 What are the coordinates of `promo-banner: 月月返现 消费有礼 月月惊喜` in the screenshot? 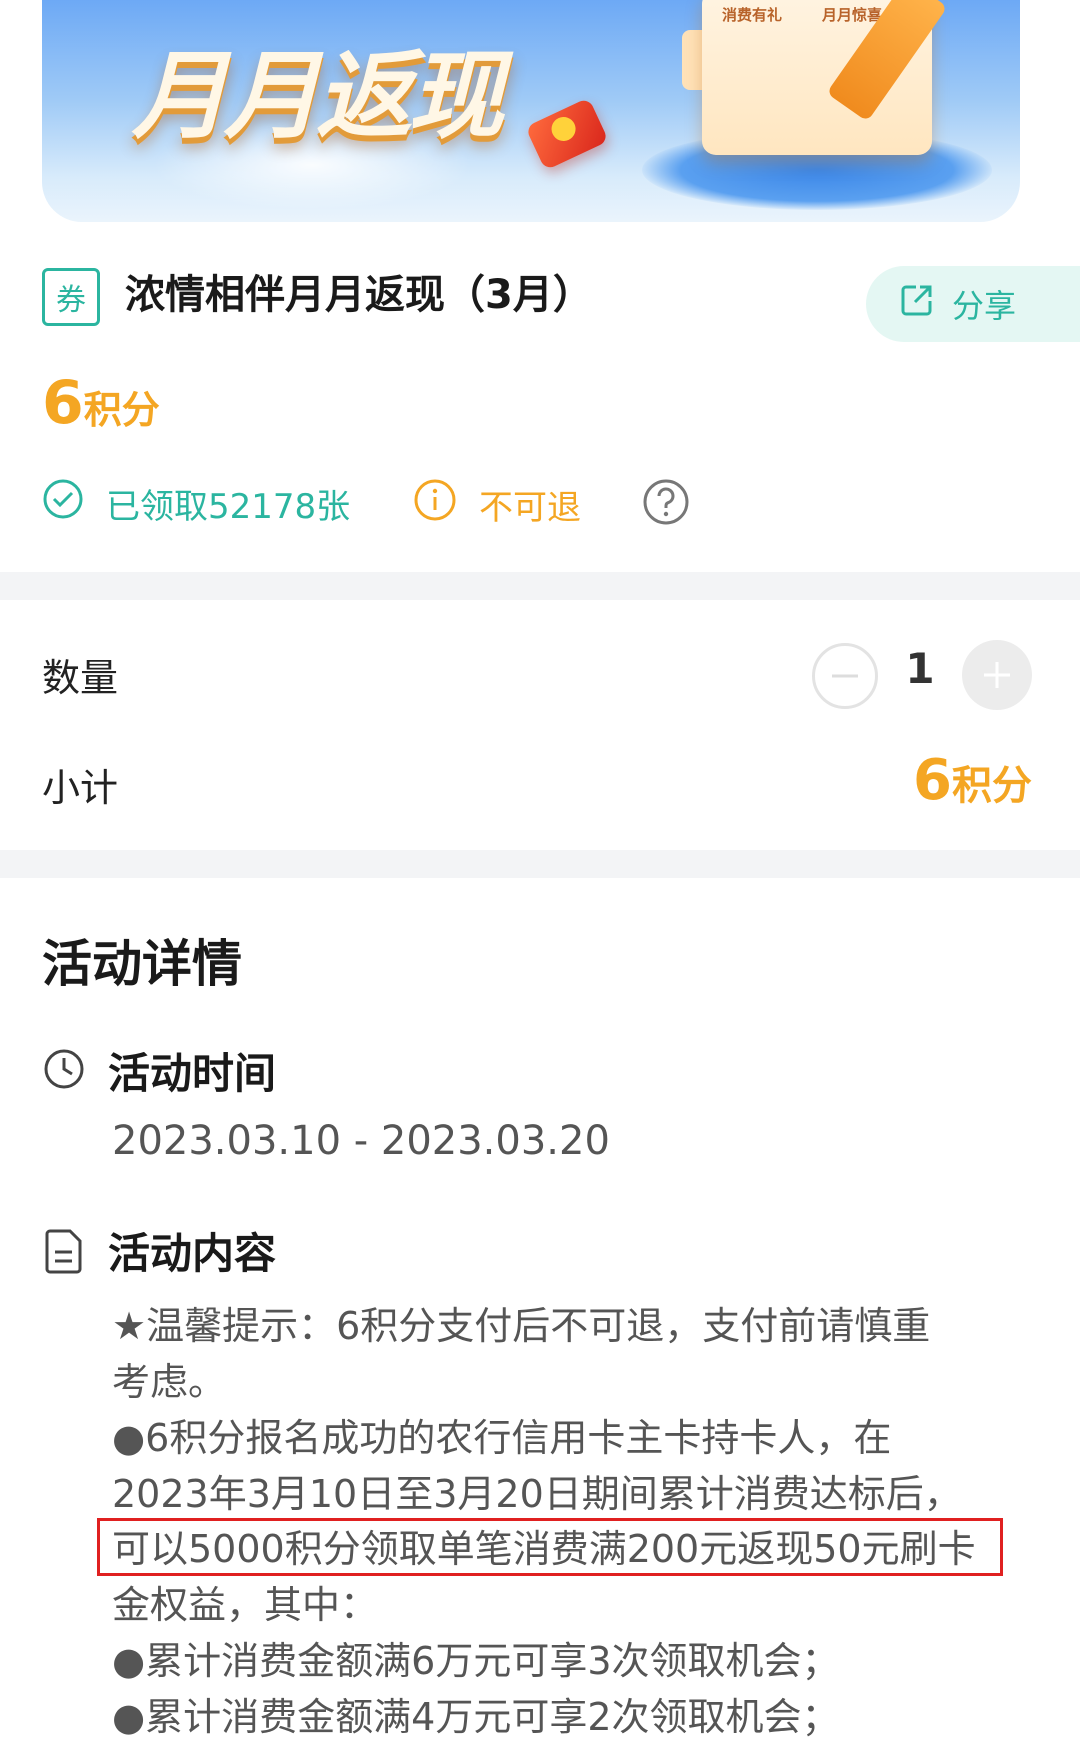 It's located at (531, 111).